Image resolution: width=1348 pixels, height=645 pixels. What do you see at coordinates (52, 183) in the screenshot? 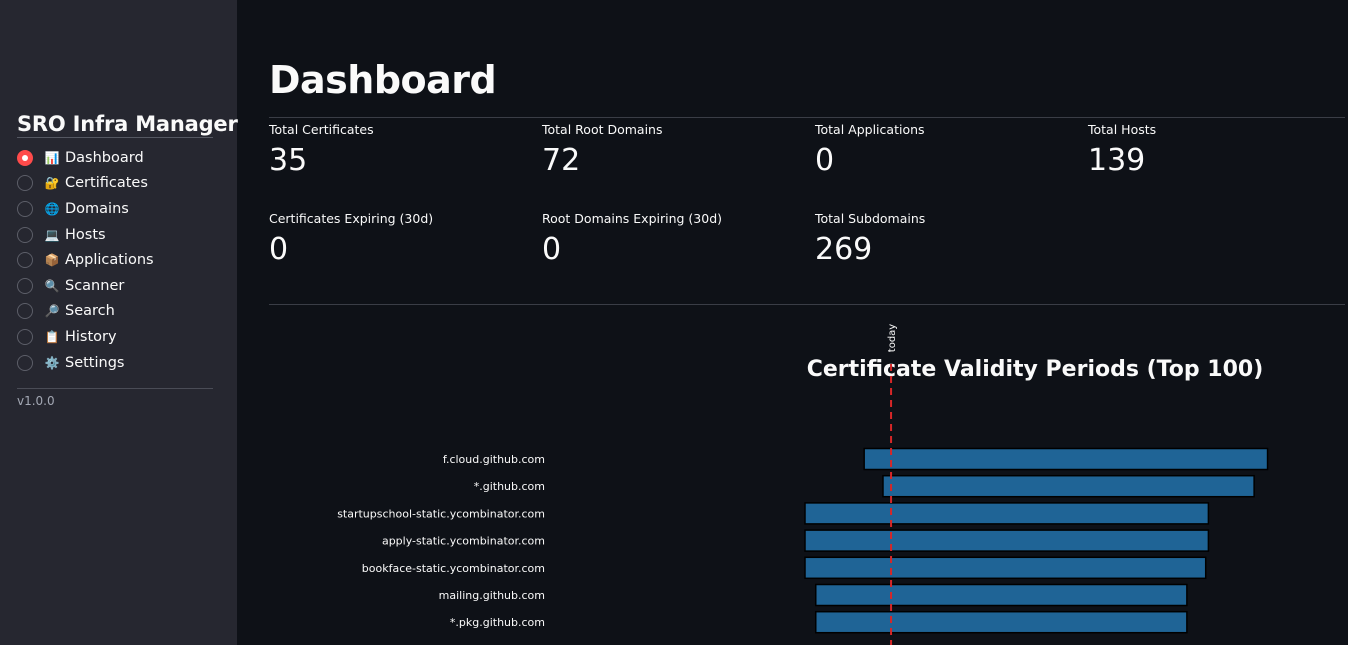
I see `lock-key-icon: 🔐` at bounding box center [52, 183].